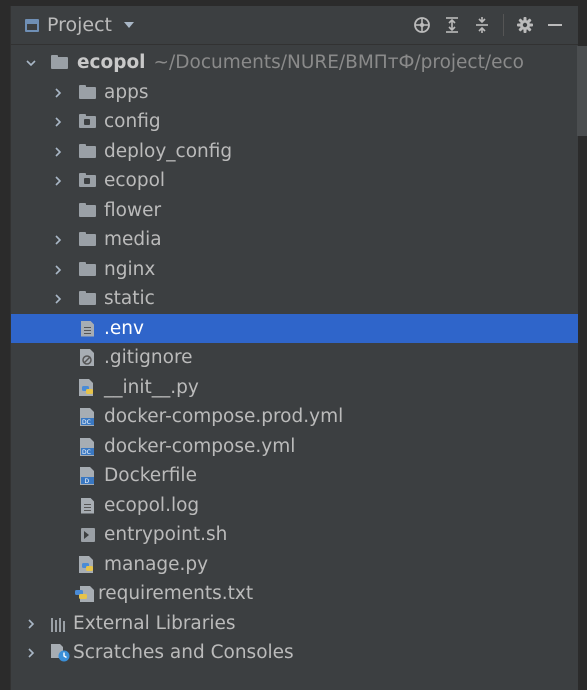 This screenshot has height=690, width=587. What do you see at coordinates (294, 388) in the screenshot?
I see `tree-item: __init__.py` at bounding box center [294, 388].